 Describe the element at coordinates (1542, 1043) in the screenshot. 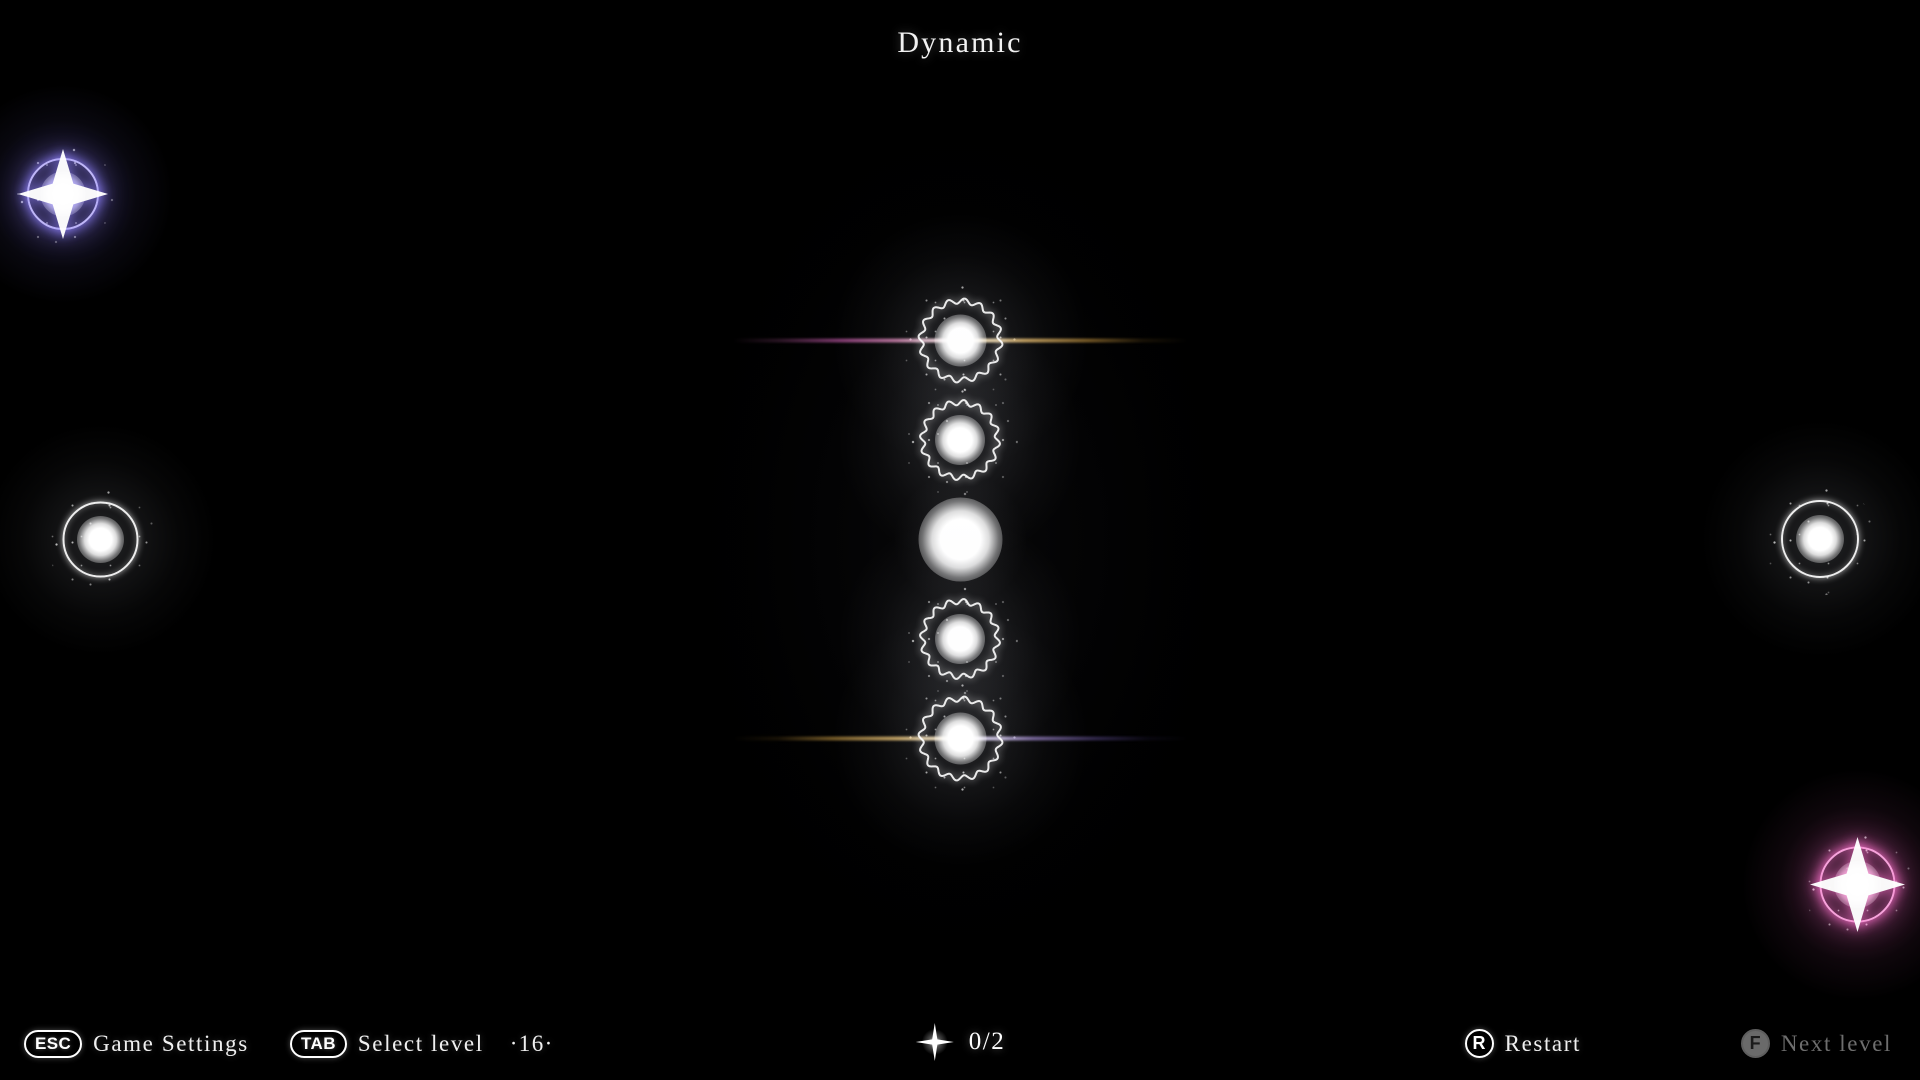

I see `restart-label: Restart` at that location.